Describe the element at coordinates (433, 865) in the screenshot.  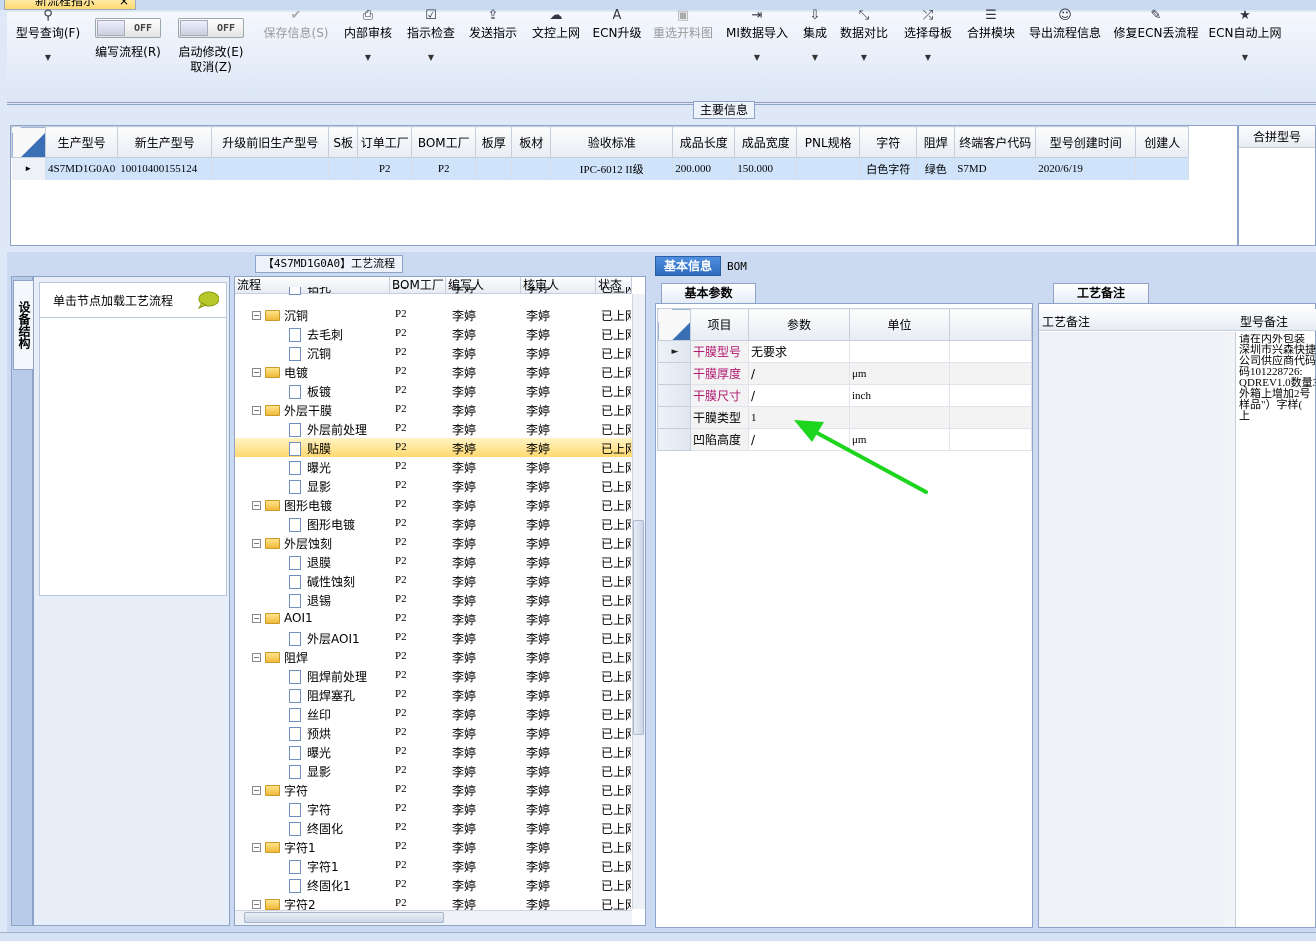
I see `tree-row: 字符1 P2 李婷 李婷 已上网` at that location.